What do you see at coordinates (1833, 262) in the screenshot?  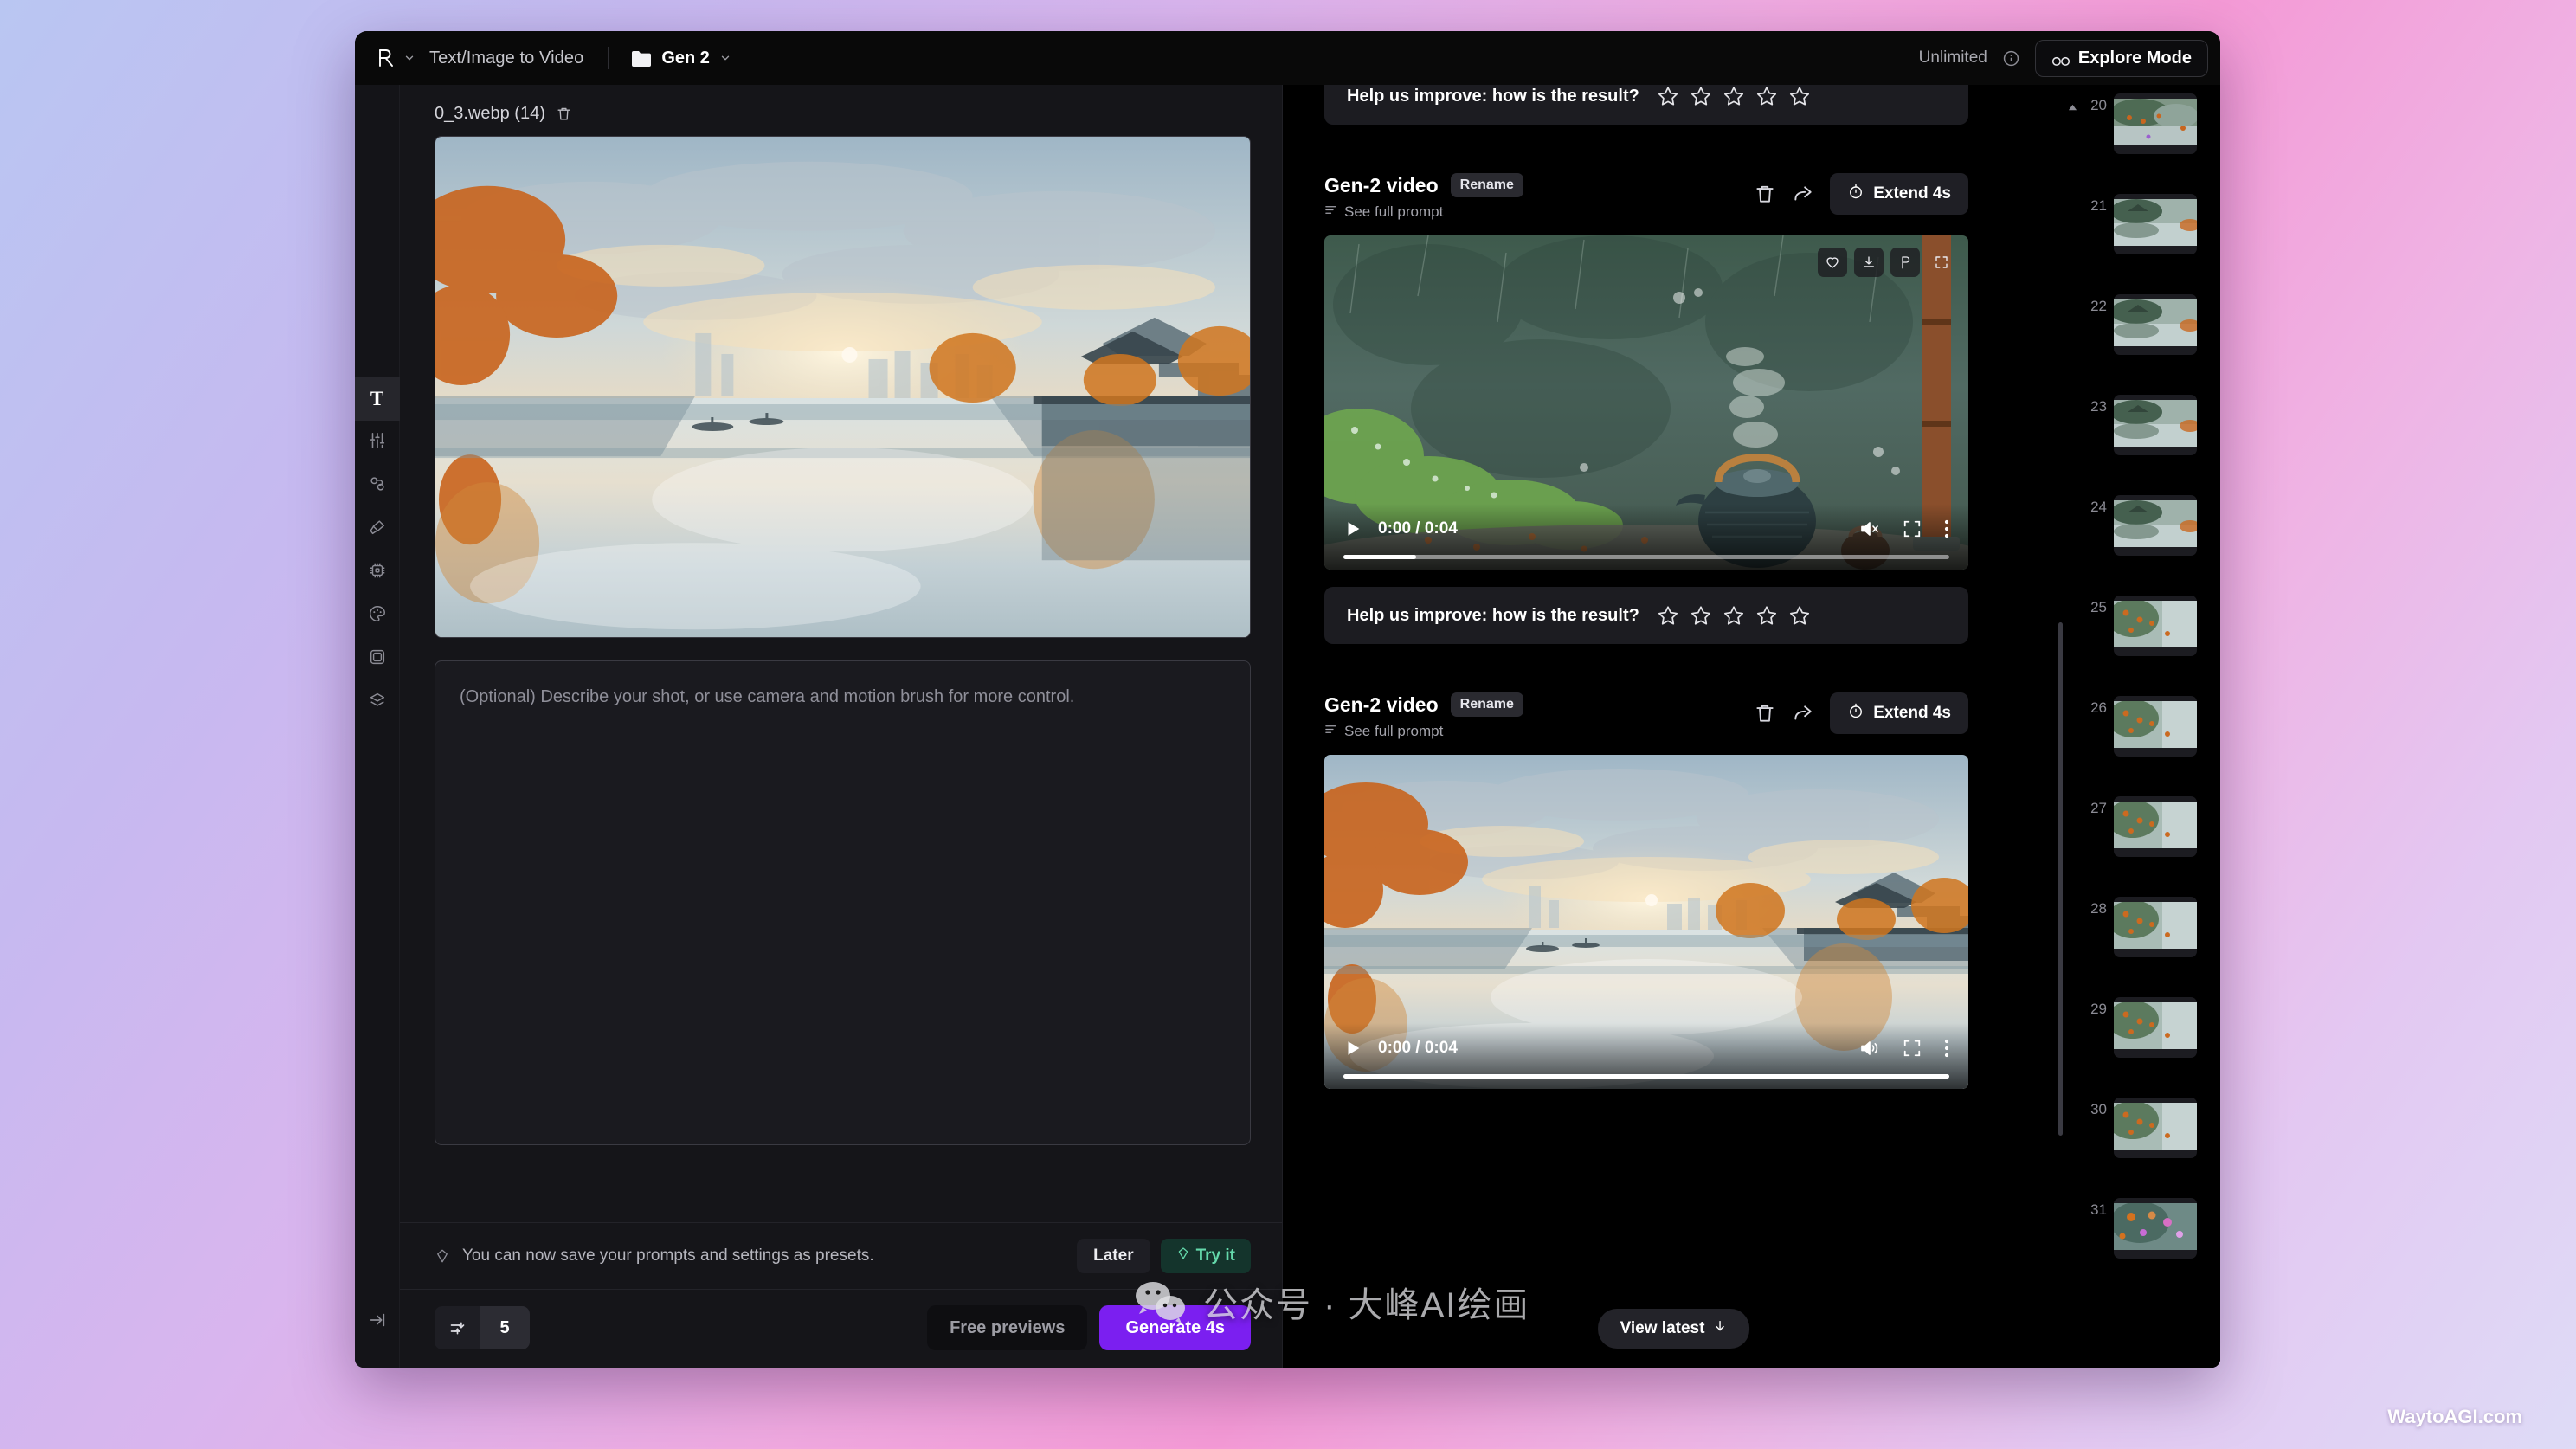 I see `heart-icon` at bounding box center [1833, 262].